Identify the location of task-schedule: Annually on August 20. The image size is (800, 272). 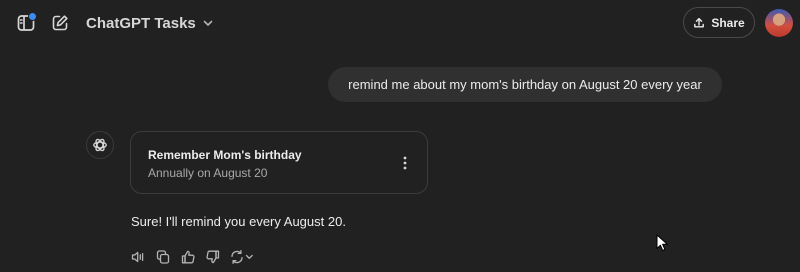
(208, 173).